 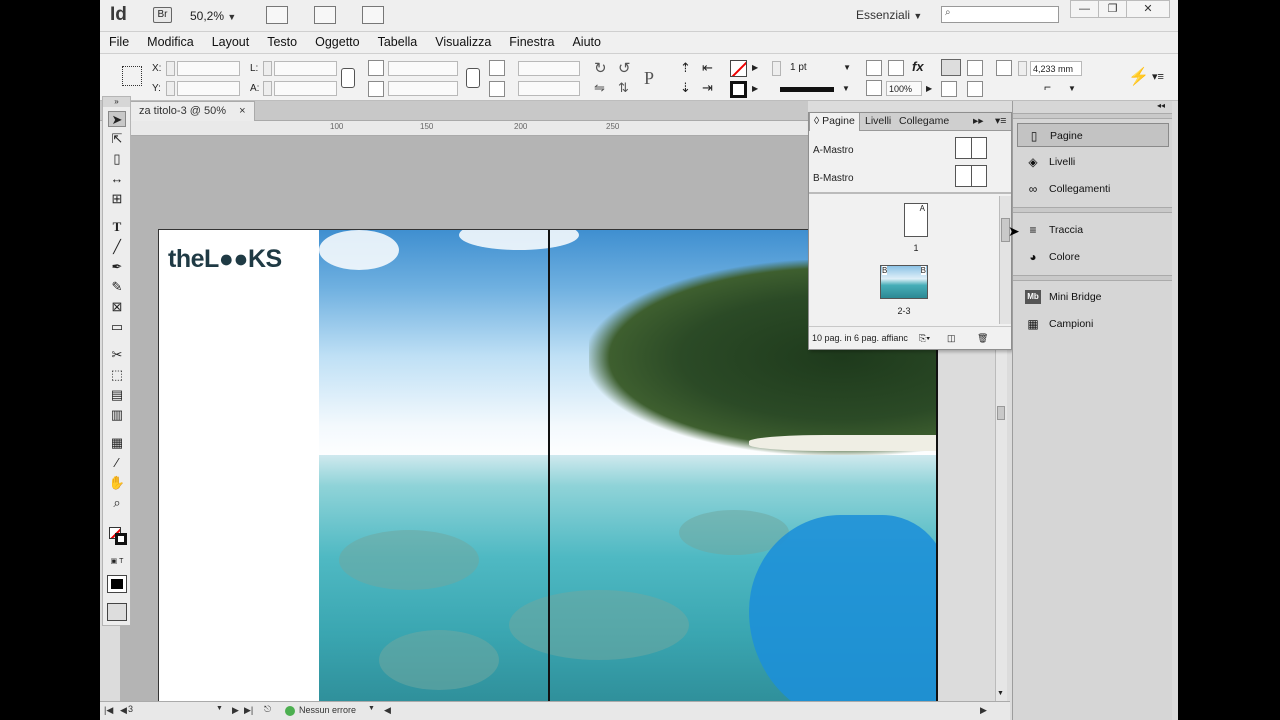 I want to click on search-input, so click(x=1000, y=14).